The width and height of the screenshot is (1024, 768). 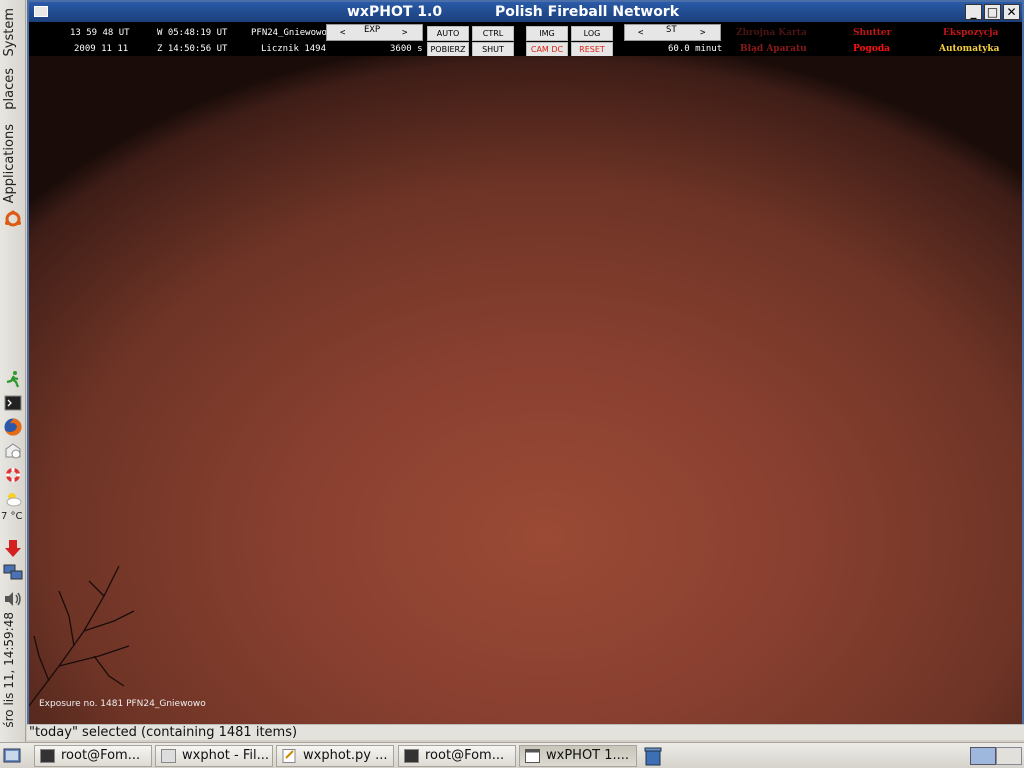 I want to click on trash-icon, so click(x=653, y=756).